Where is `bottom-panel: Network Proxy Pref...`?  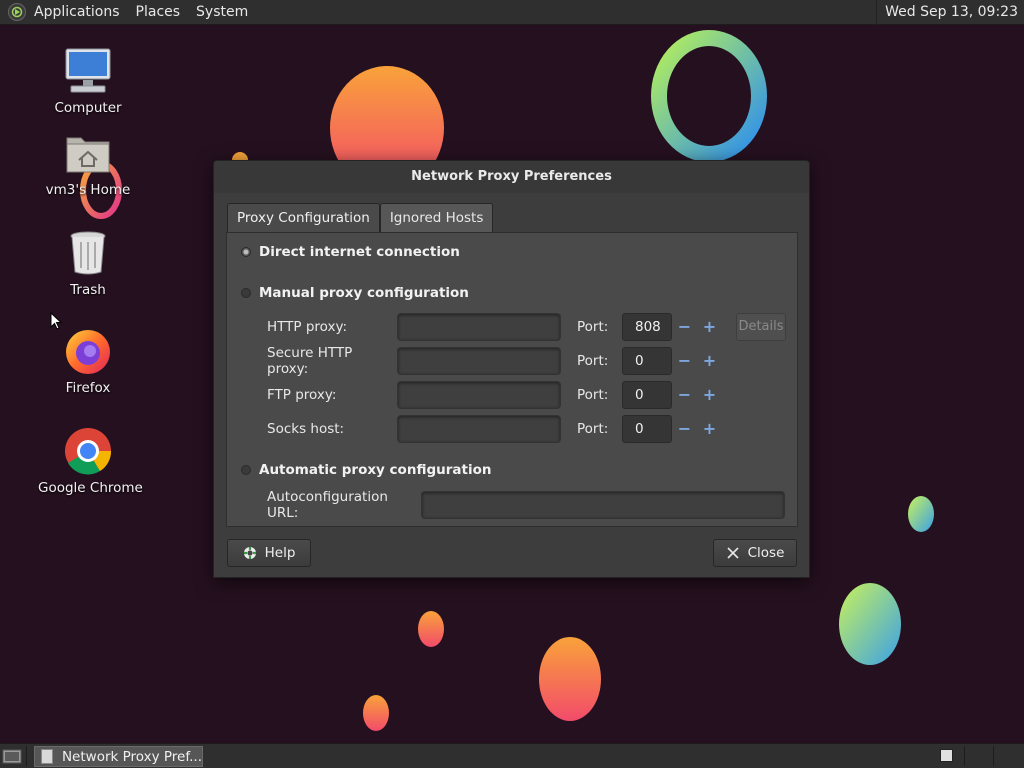
bottom-panel: Network Proxy Pref... is located at coordinates (512, 755).